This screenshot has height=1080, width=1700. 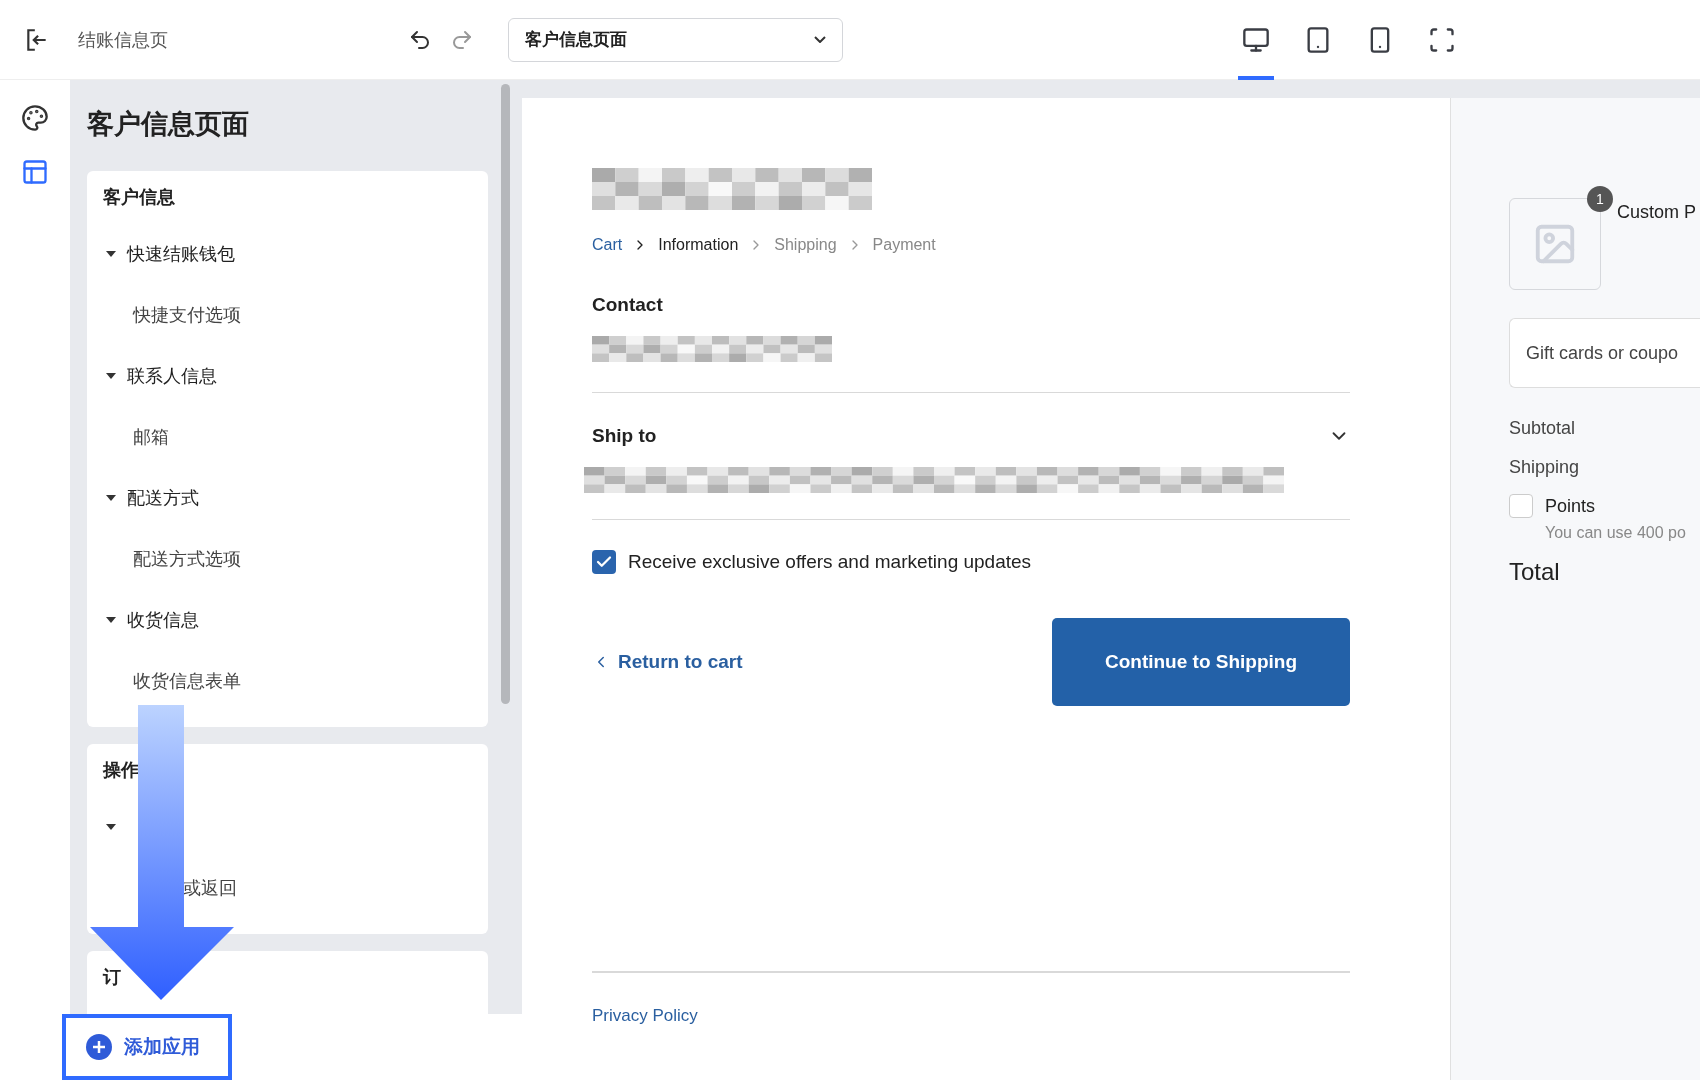 I want to click on tree-item: 收货信息表单, so click(x=287, y=680).